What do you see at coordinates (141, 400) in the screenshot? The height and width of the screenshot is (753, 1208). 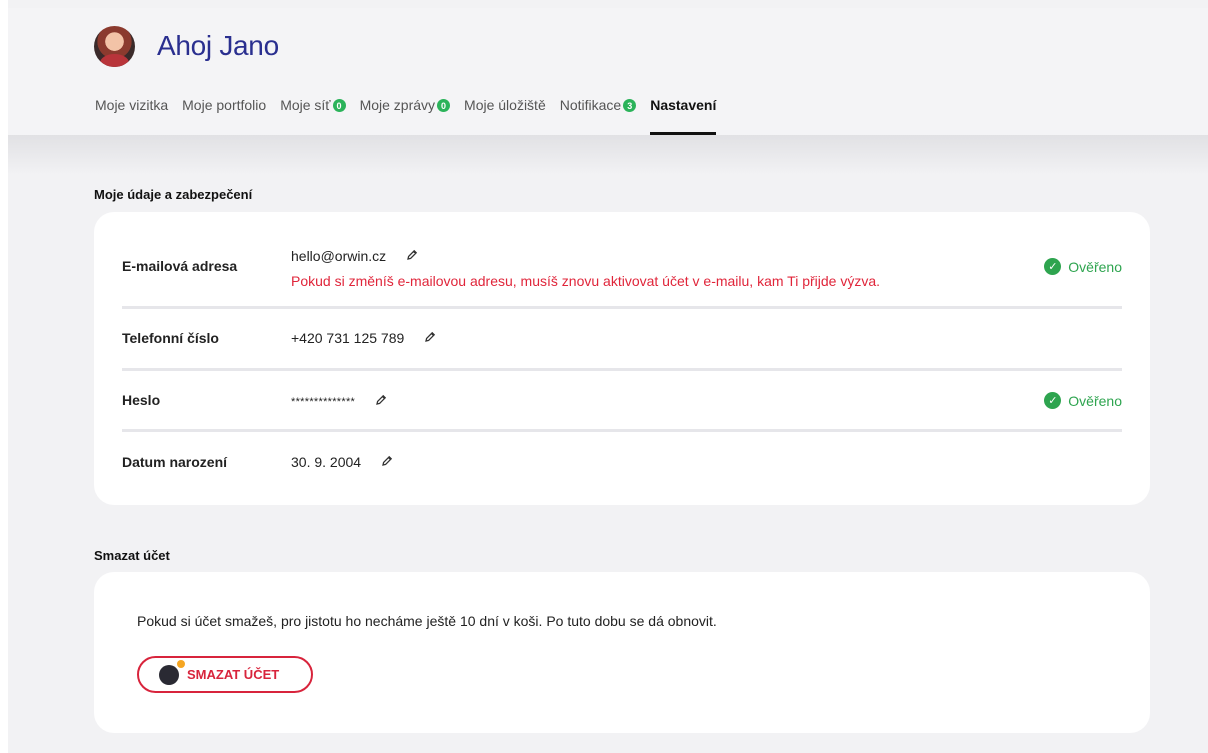 I see `password-label: Heslo` at bounding box center [141, 400].